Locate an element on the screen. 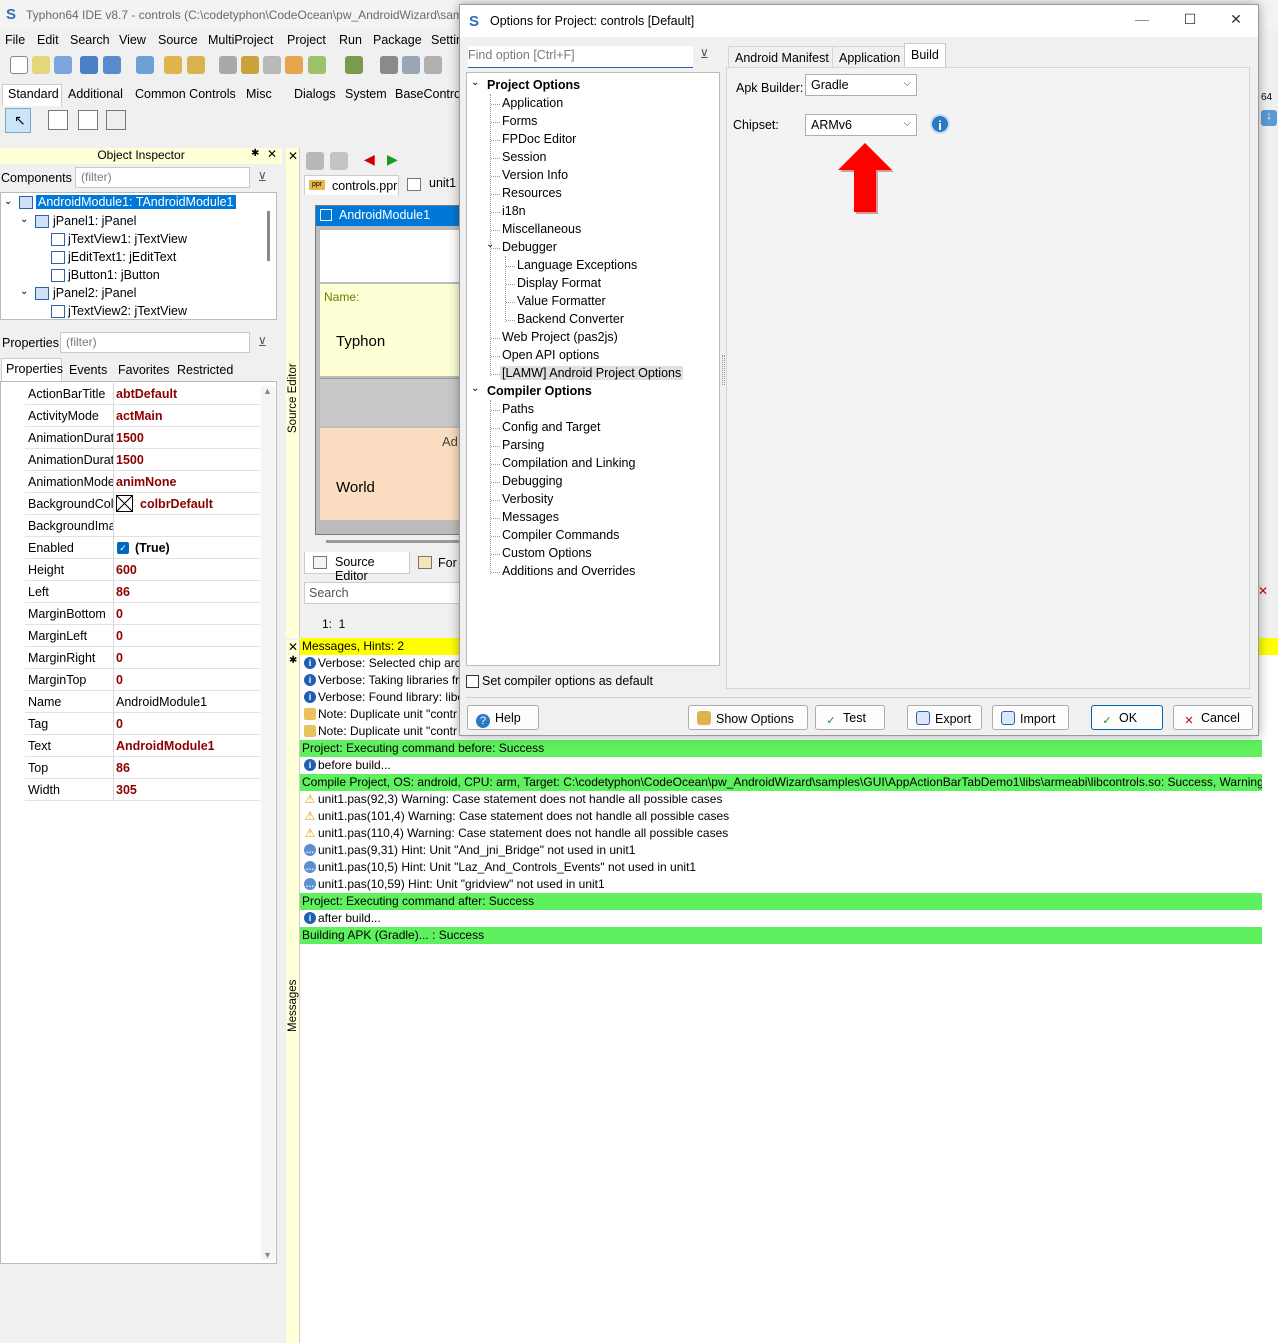  tools-icon is located at coordinates (196, 65).